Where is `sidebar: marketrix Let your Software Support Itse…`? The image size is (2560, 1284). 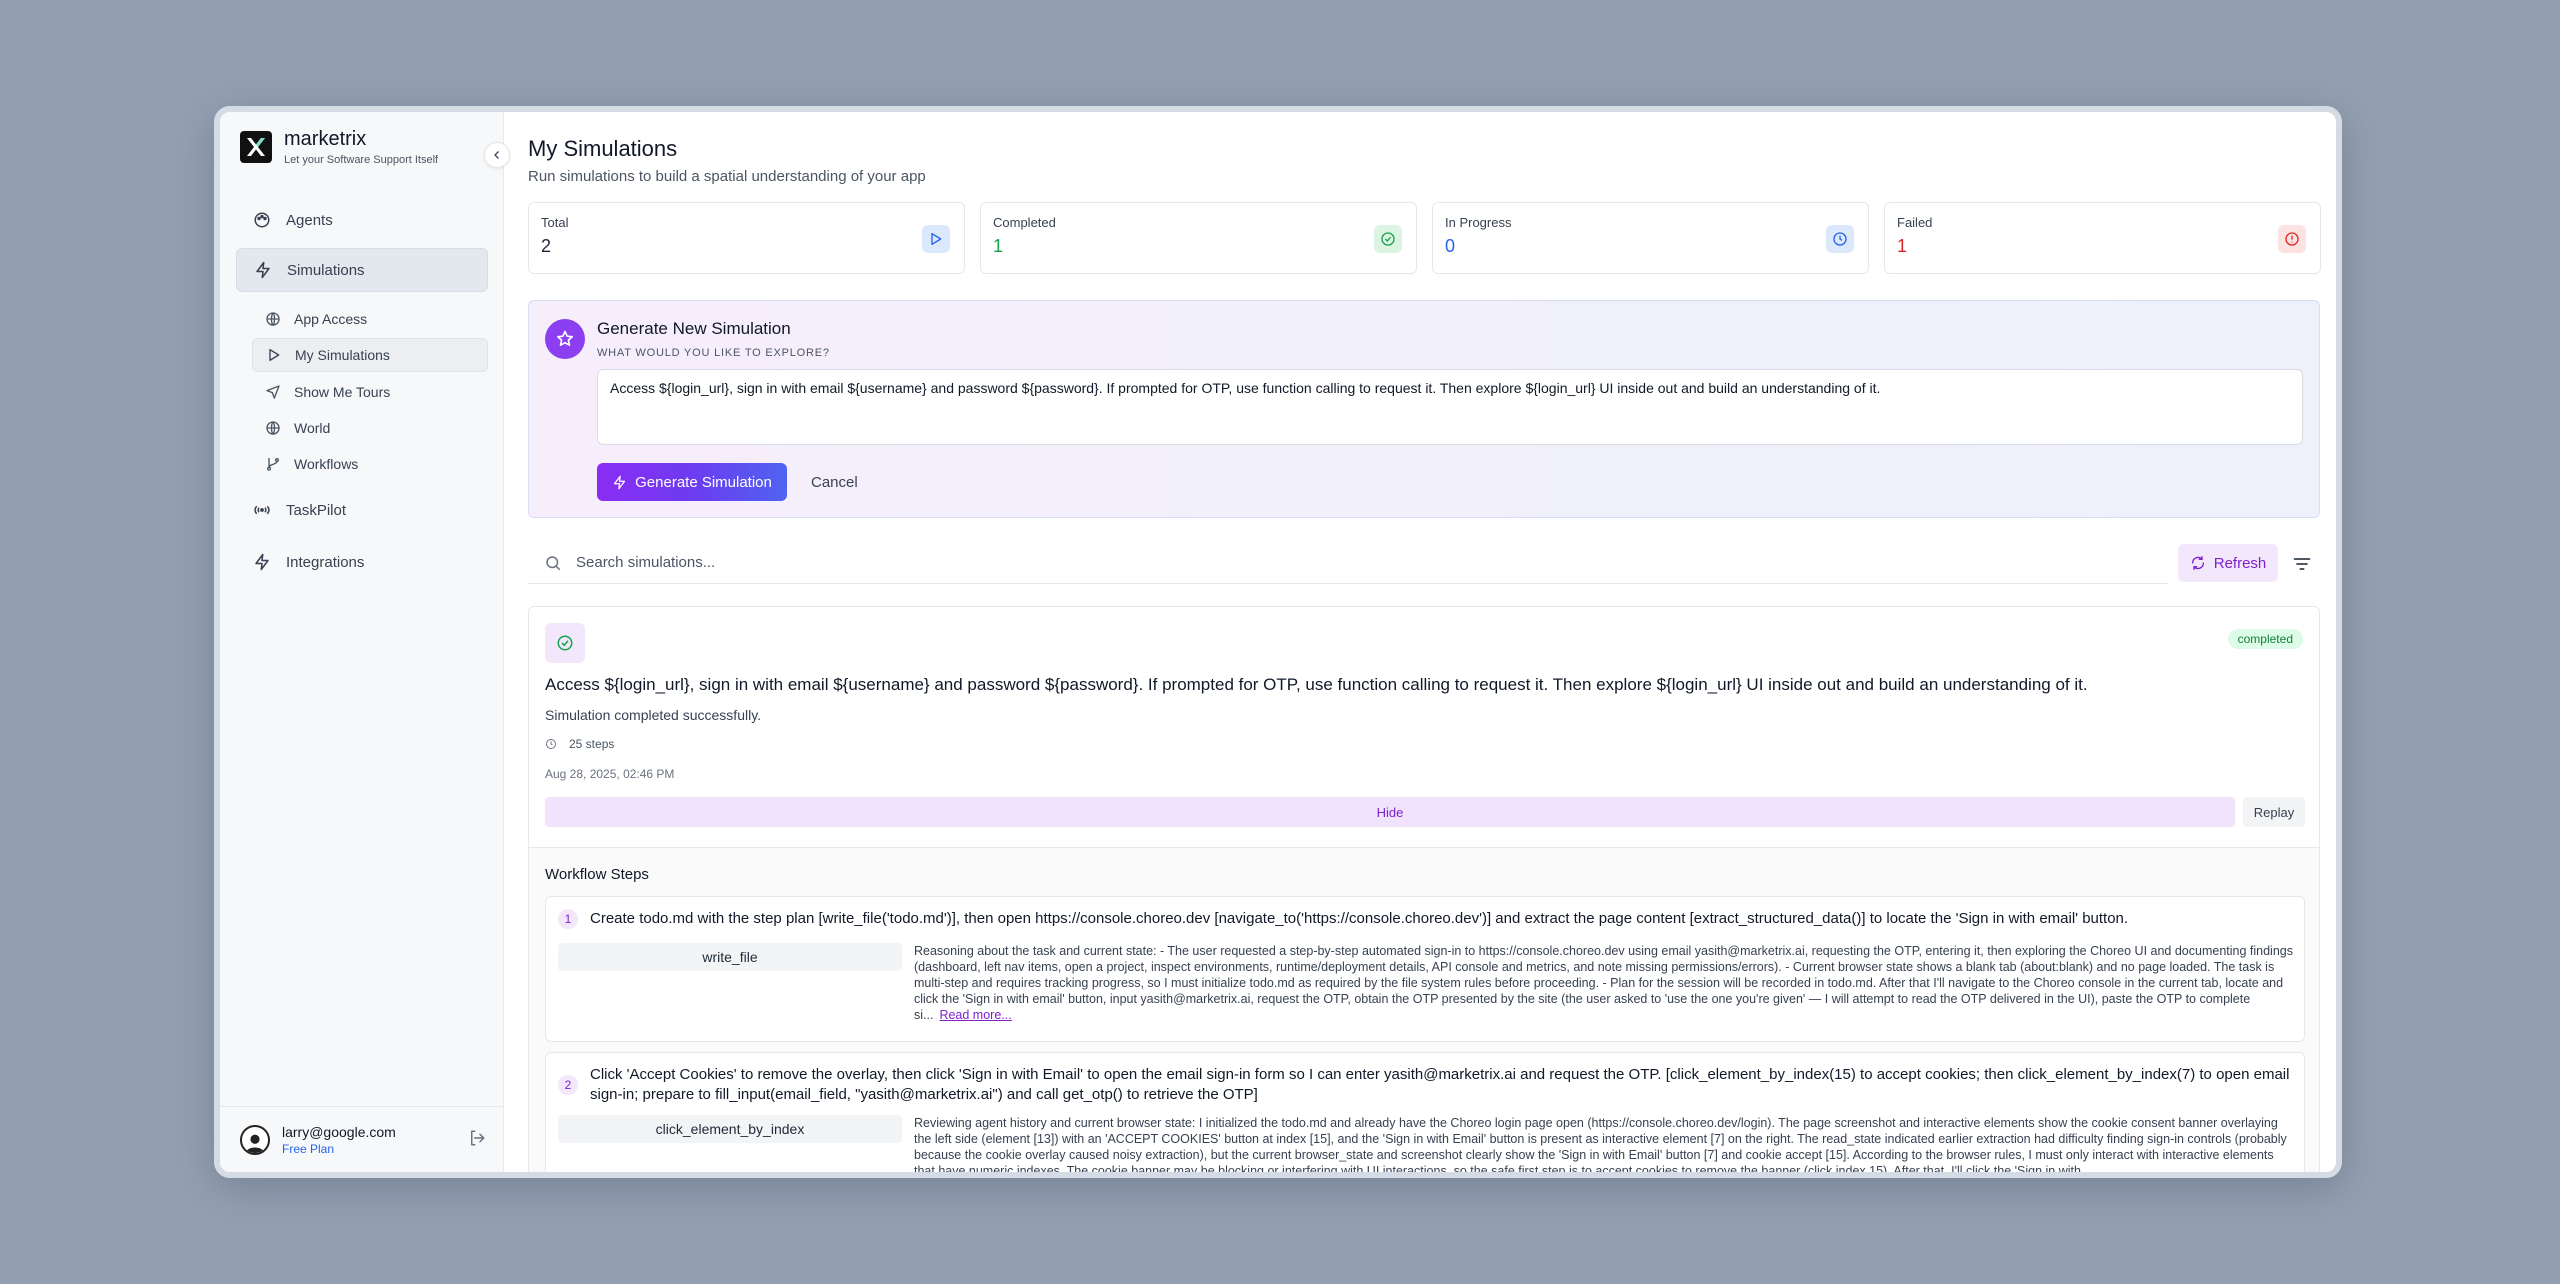 sidebar: marketrix Let your Software Support Itse… is located at coordinates (362, 642).